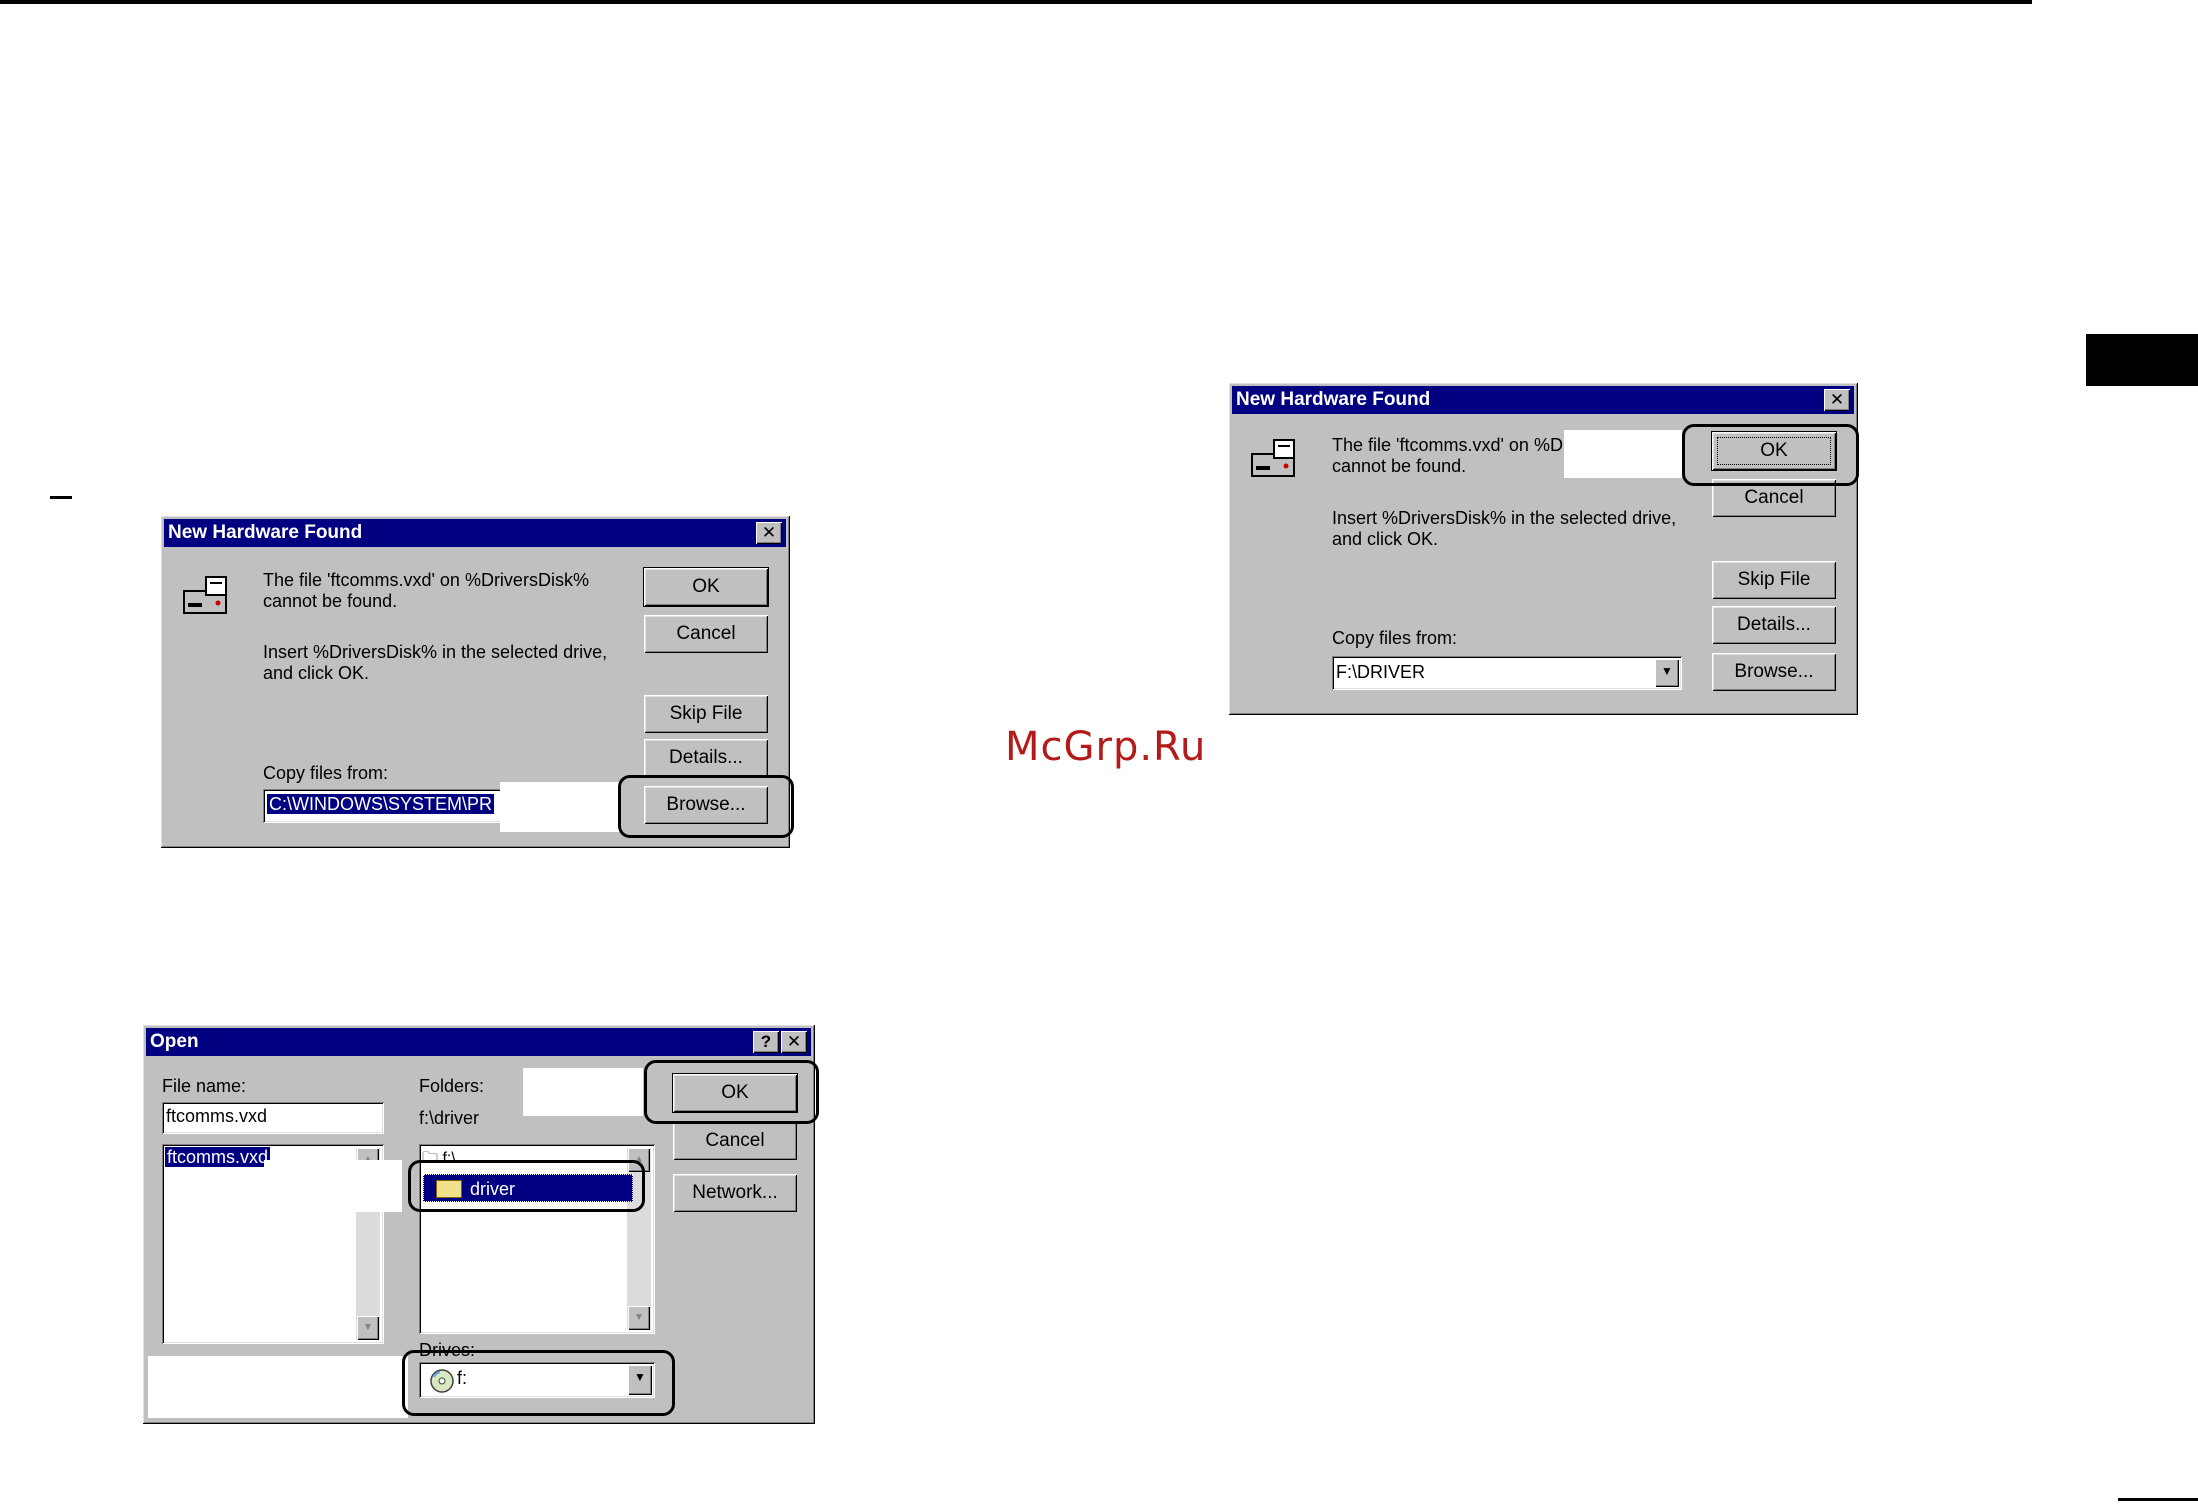 Image resolution: width=2198 pixels, height=1506 pixels. I want to click on copy-files-value: C:\WINDOWS\SYSTEM\PR, so click(381, 804).